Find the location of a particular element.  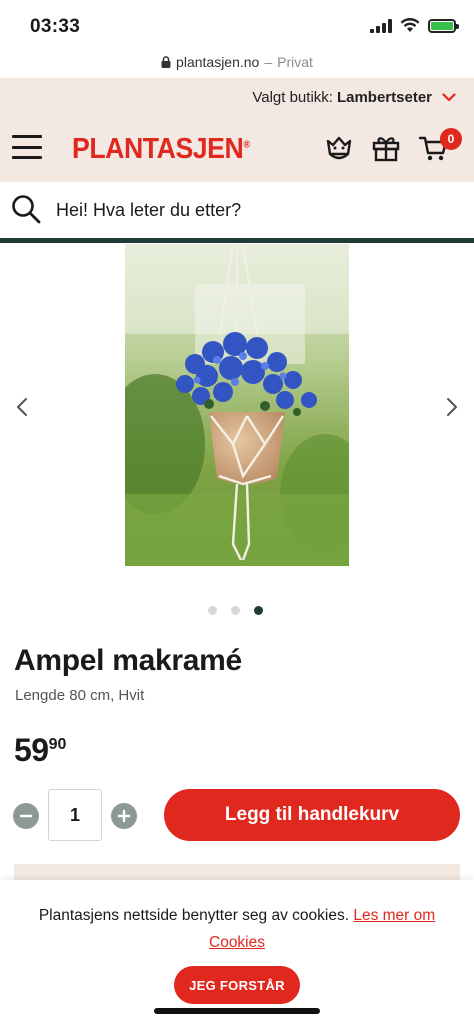

product-title: Ampel makramé is located at coordinates (128, 660).